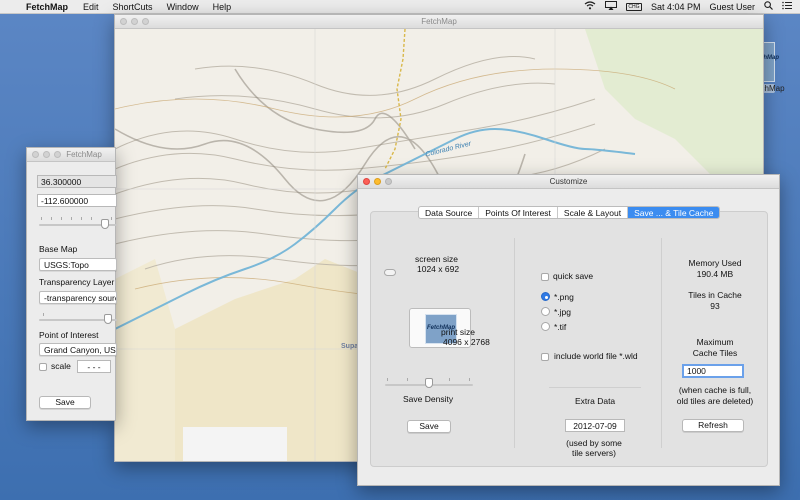 The image size is (800, 500). Describe the element at coordinates (590, 6) in the screenshot. I see `wifi-icon` at that location.